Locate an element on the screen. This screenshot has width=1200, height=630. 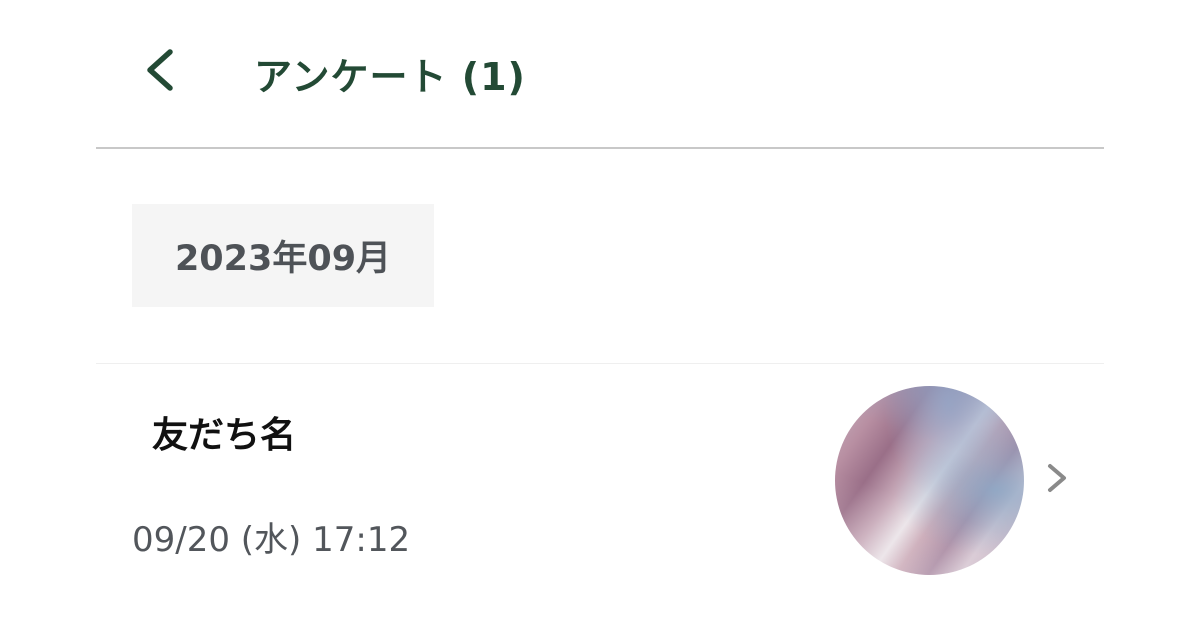
back-button is located at coordinates (160, 70).